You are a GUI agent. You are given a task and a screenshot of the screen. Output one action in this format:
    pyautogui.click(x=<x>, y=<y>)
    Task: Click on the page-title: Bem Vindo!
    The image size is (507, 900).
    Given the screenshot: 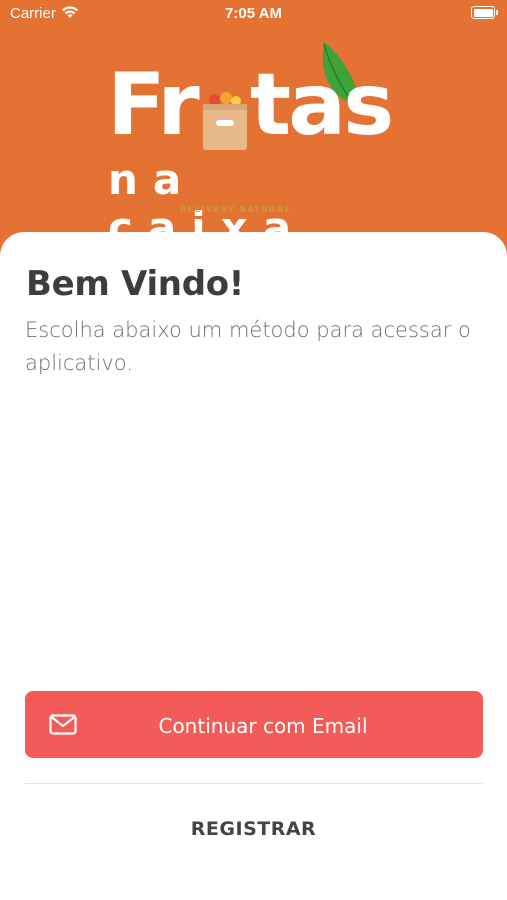 What is the action you would take?
    pyautogui.click(x=135, y=284)
    